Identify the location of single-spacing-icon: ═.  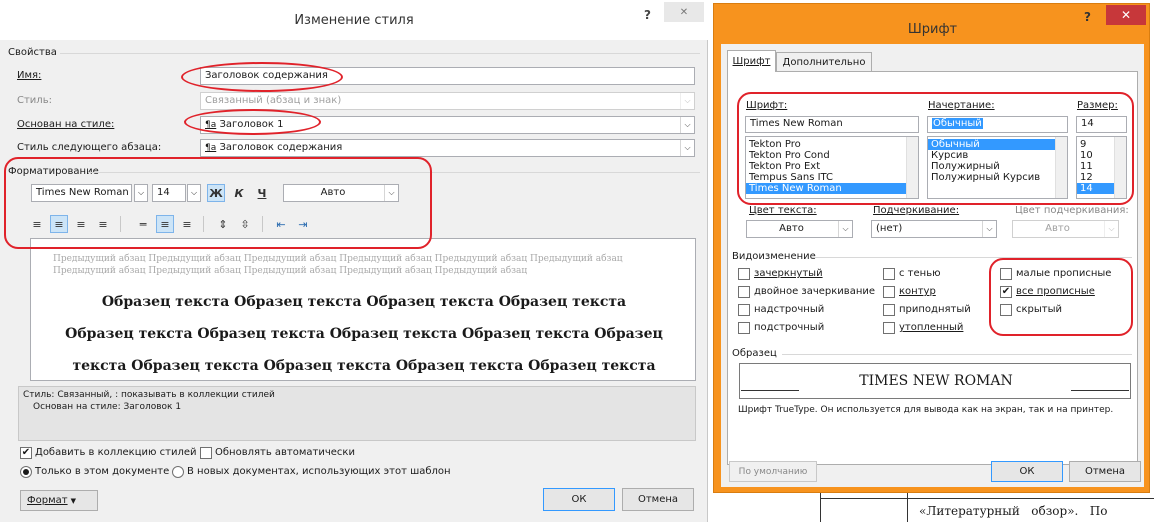
(143, 224).